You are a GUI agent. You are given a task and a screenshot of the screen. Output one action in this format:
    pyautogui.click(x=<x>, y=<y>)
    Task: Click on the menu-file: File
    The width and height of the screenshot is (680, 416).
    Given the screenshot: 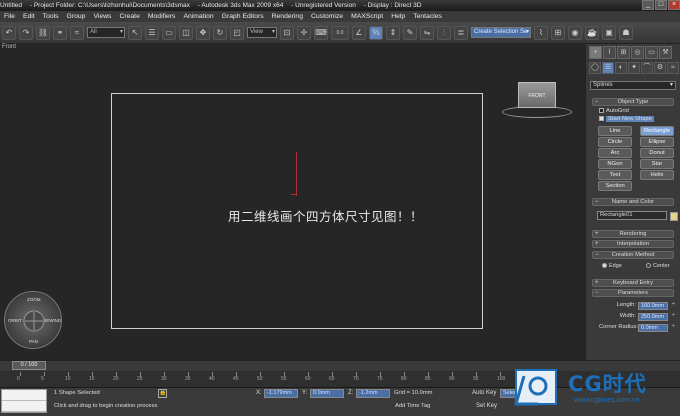 What is the action you would take?
    pyautogui.click(x=9, y=16)
    